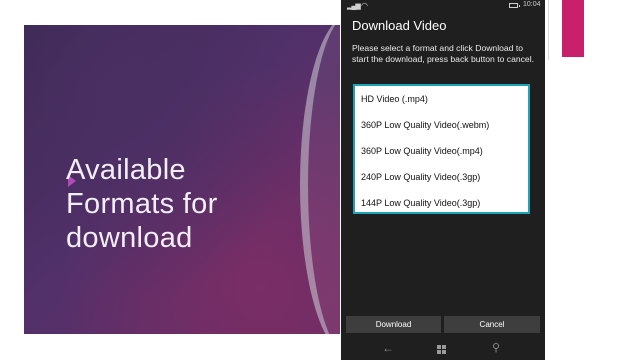 The image size is (640, 360). Describe the element at coordinates (573, 28) in the screenshot. I see `accent-block` at that location.